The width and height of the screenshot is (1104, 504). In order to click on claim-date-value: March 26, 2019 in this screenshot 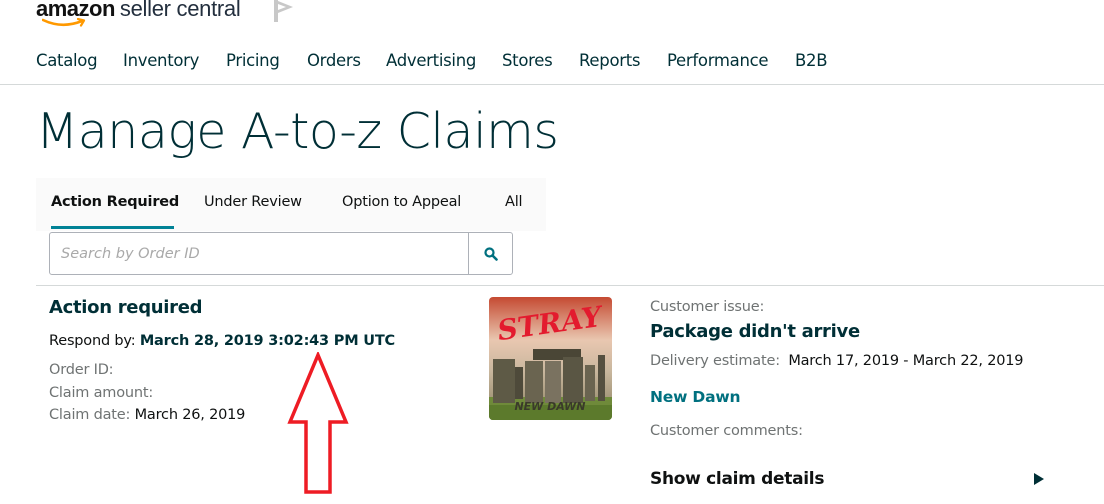, I will do `click(190, 415)`.